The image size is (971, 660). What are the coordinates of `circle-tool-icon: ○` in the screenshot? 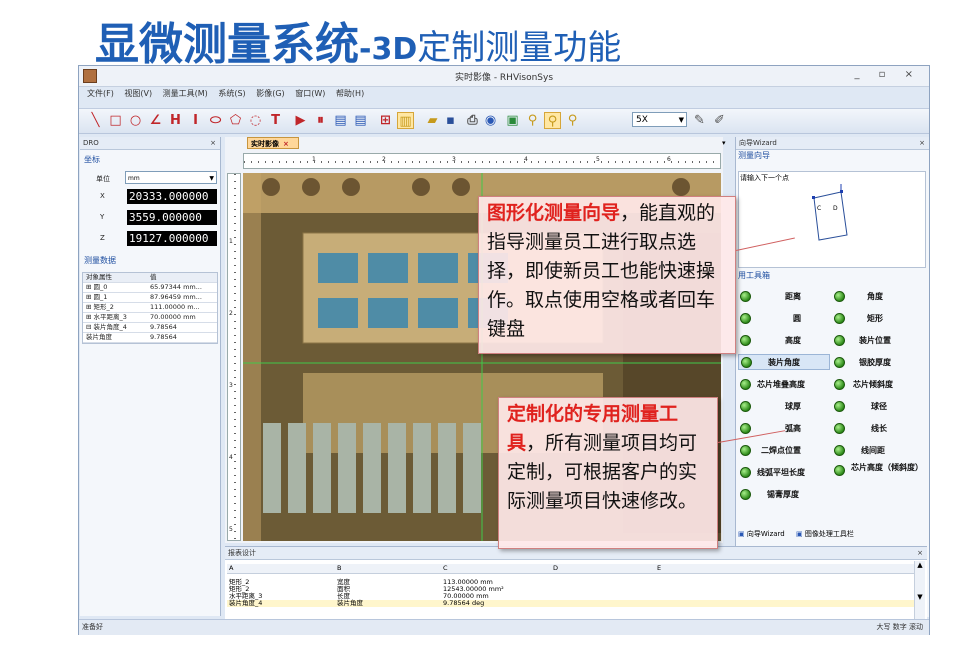 It's located at (135, 120).